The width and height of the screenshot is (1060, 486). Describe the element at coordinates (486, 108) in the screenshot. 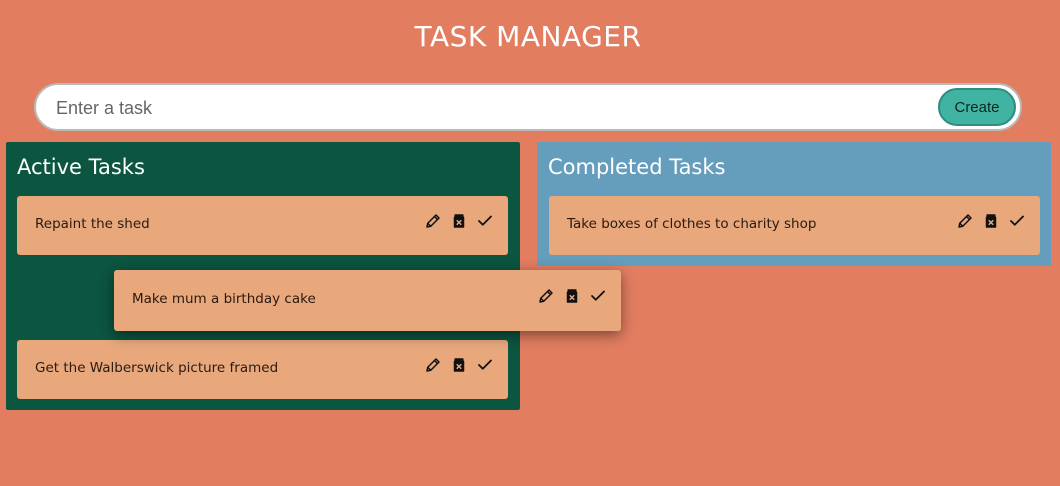

I see `task-input` at that location.